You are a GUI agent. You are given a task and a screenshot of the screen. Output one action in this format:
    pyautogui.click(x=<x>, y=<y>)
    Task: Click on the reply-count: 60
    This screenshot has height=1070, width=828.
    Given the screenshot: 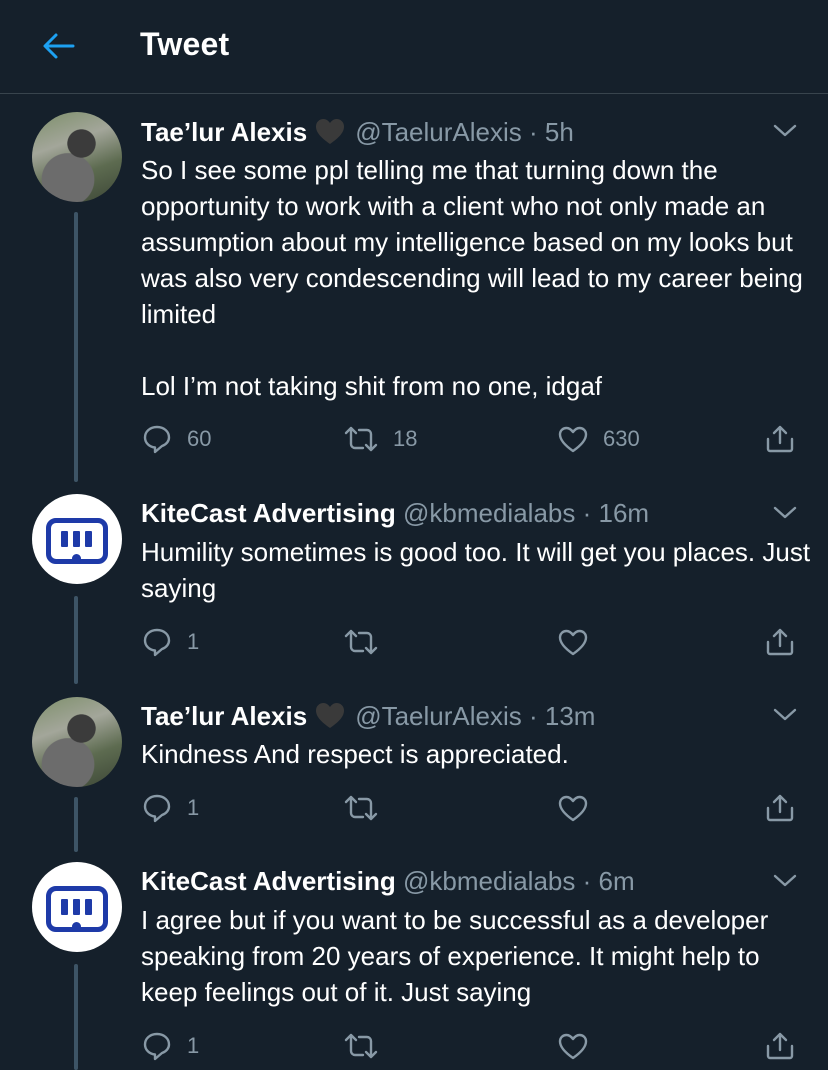 What is the action you would take?
    pyautogui.click(x=199, y=438)
    